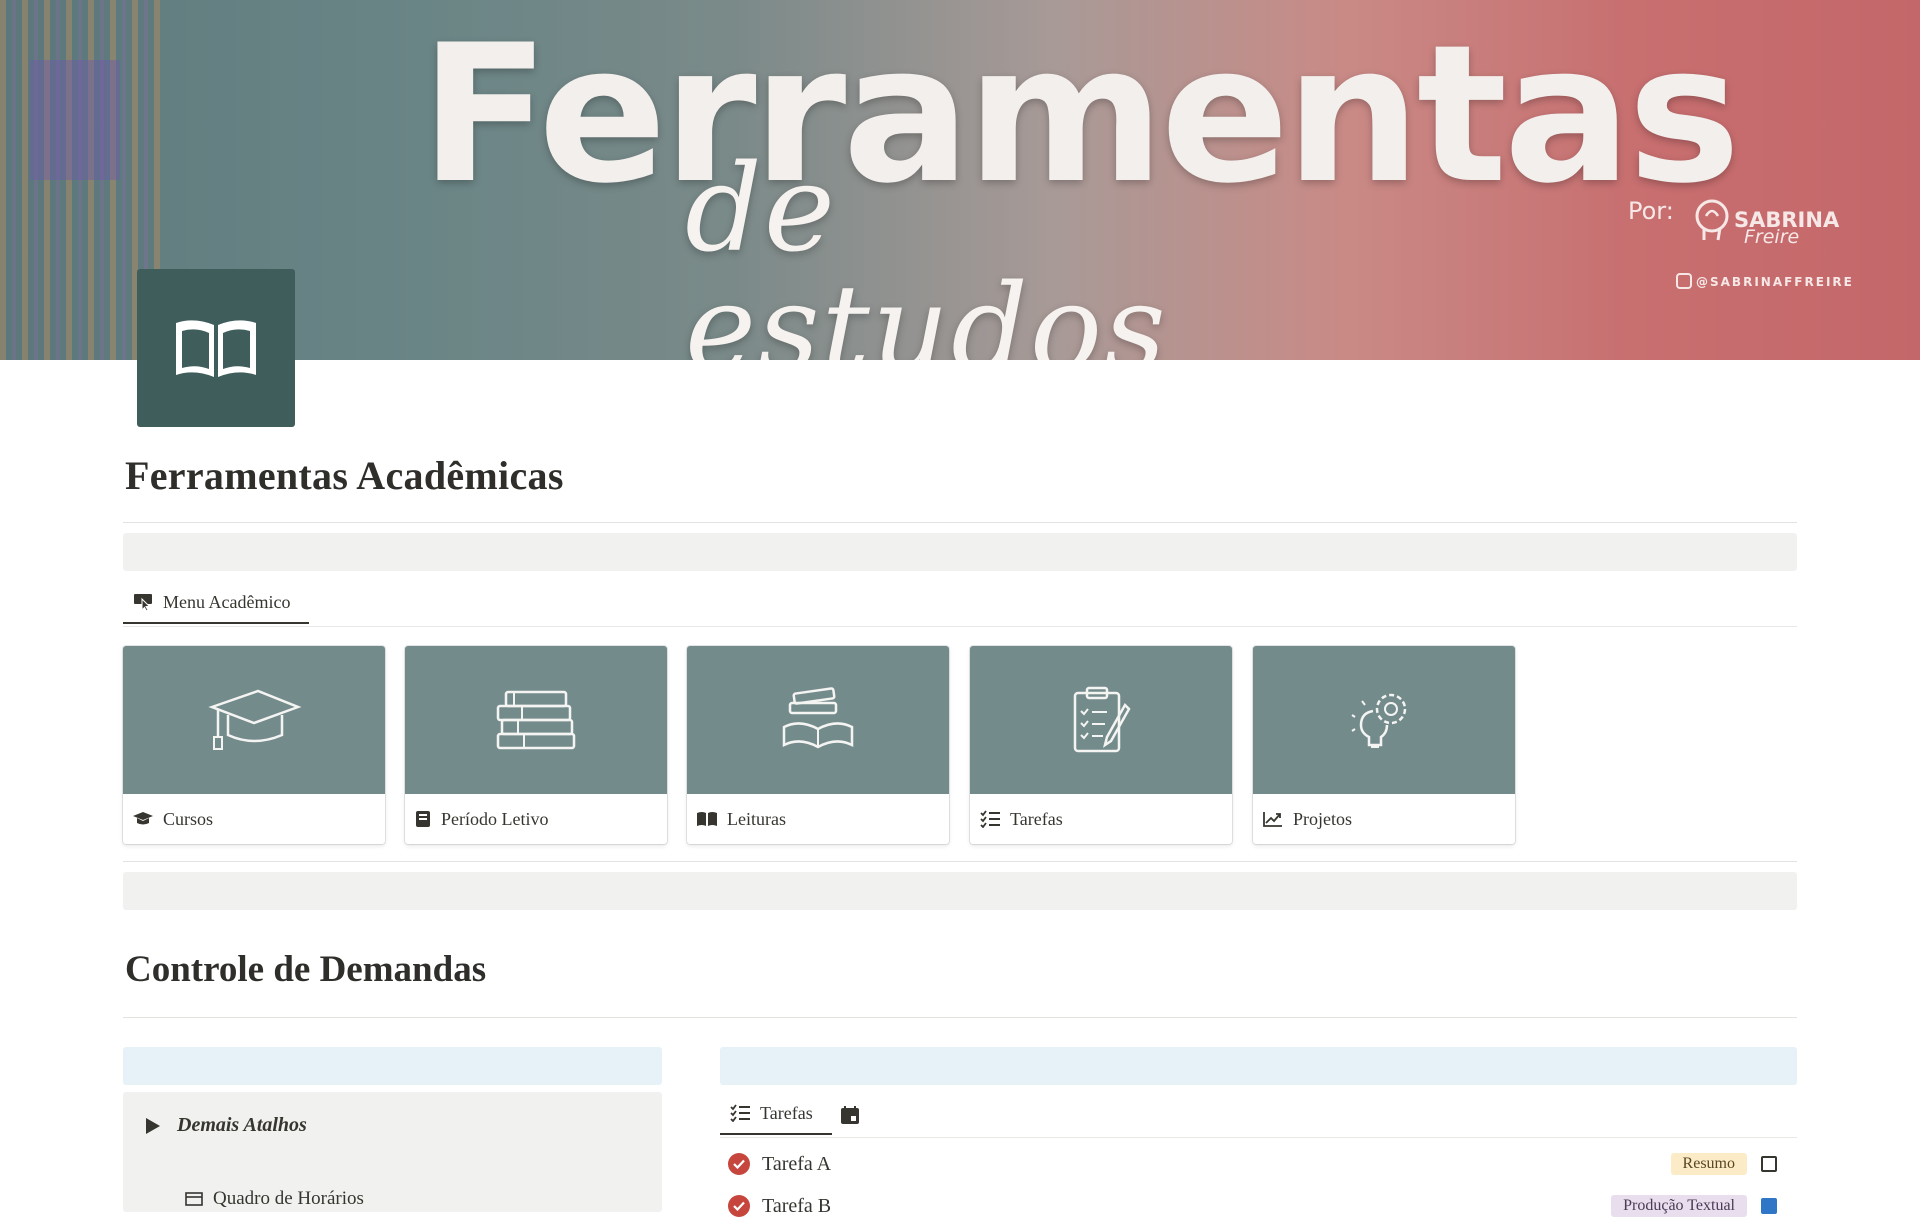  I want to click on stacked-books-icon, so click(536, 720).